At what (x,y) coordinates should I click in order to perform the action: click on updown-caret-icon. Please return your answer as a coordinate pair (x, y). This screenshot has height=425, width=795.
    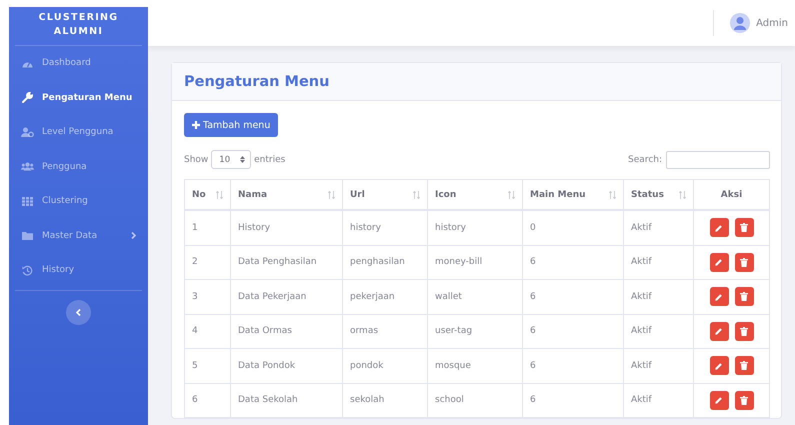
    Looking at the image, I should click on (243, 159).